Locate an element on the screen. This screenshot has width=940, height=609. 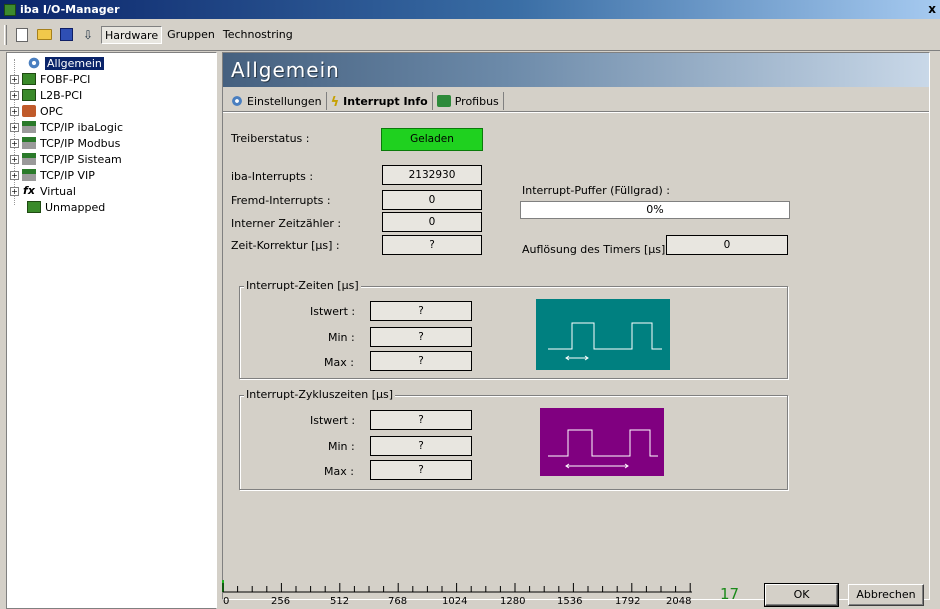
tab-einstellungen: Einstellungen is located at coordinates (277, 101).